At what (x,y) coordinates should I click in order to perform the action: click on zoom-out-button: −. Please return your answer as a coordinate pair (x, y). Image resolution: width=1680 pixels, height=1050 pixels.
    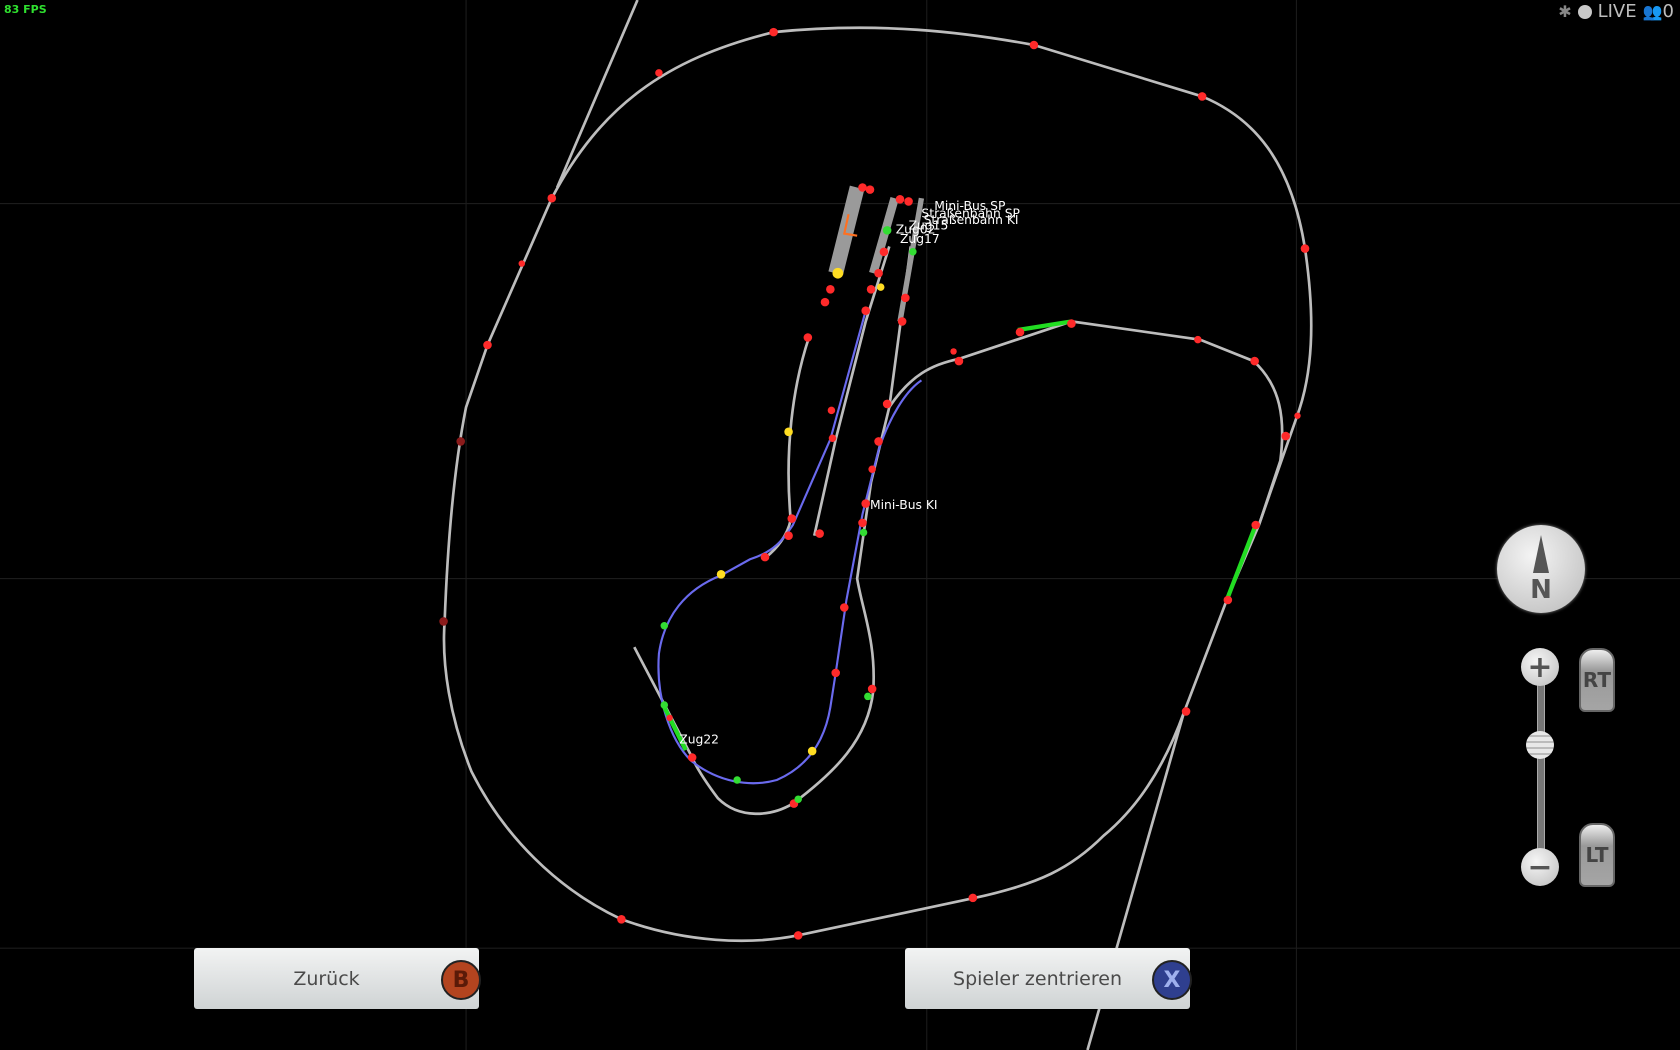
    Looking at the image, I should click on (1540, 867).